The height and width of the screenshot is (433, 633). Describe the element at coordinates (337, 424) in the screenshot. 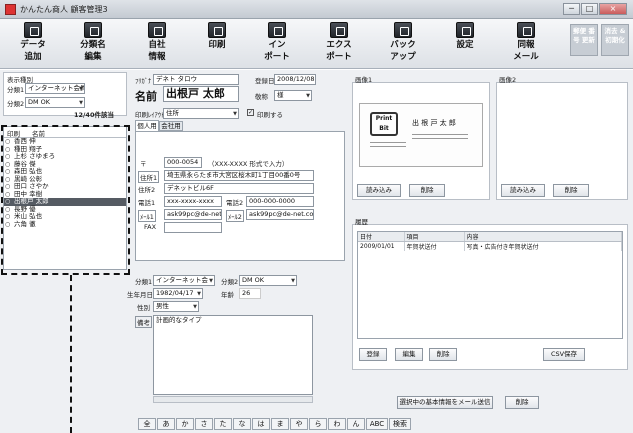

I see `kana-tab: わ` at that location.